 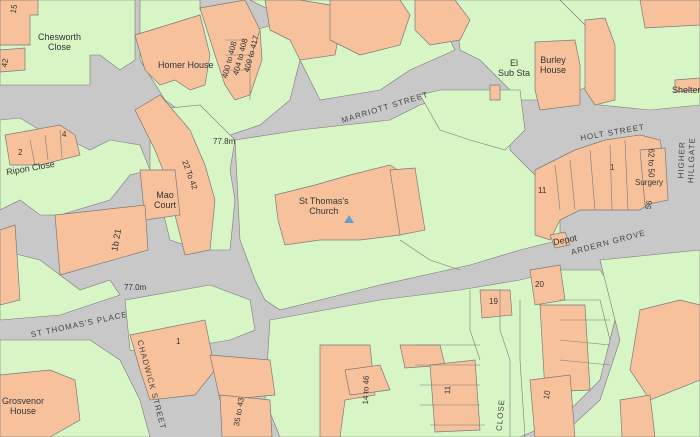 I want to click on house-number-11: 11, so click(x=542, y=190).